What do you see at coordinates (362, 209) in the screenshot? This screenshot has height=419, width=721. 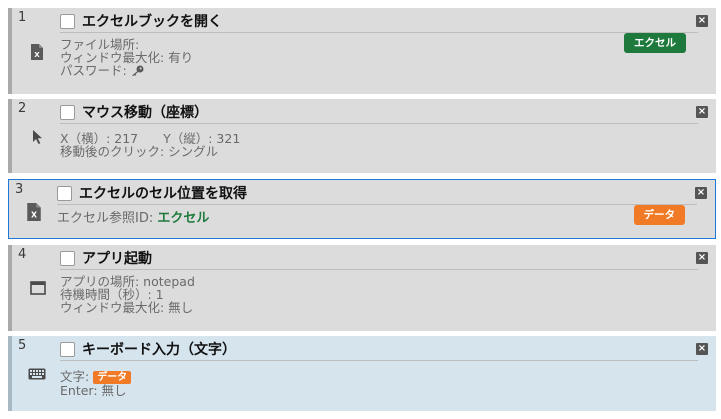 I see `step-3: 3 エクセルのセル位置を取得 × X エクセル参照ID: エクセル データ` at bounding box center [362, 209].